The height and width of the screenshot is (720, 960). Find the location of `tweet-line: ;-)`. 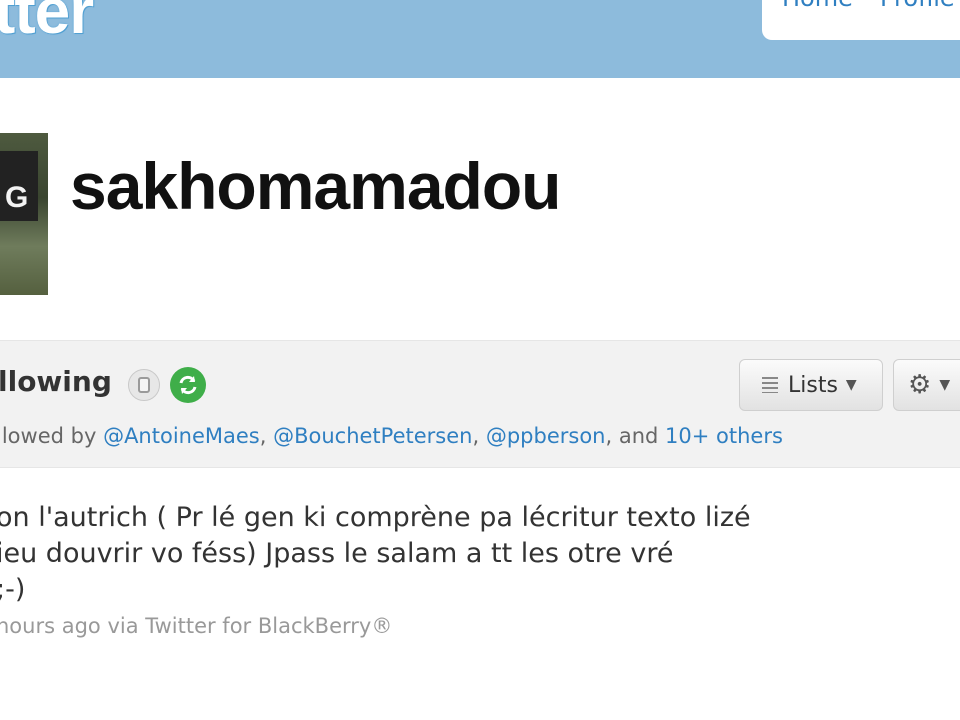

tweet-line: ;-) is located at coordinates (13, 589).